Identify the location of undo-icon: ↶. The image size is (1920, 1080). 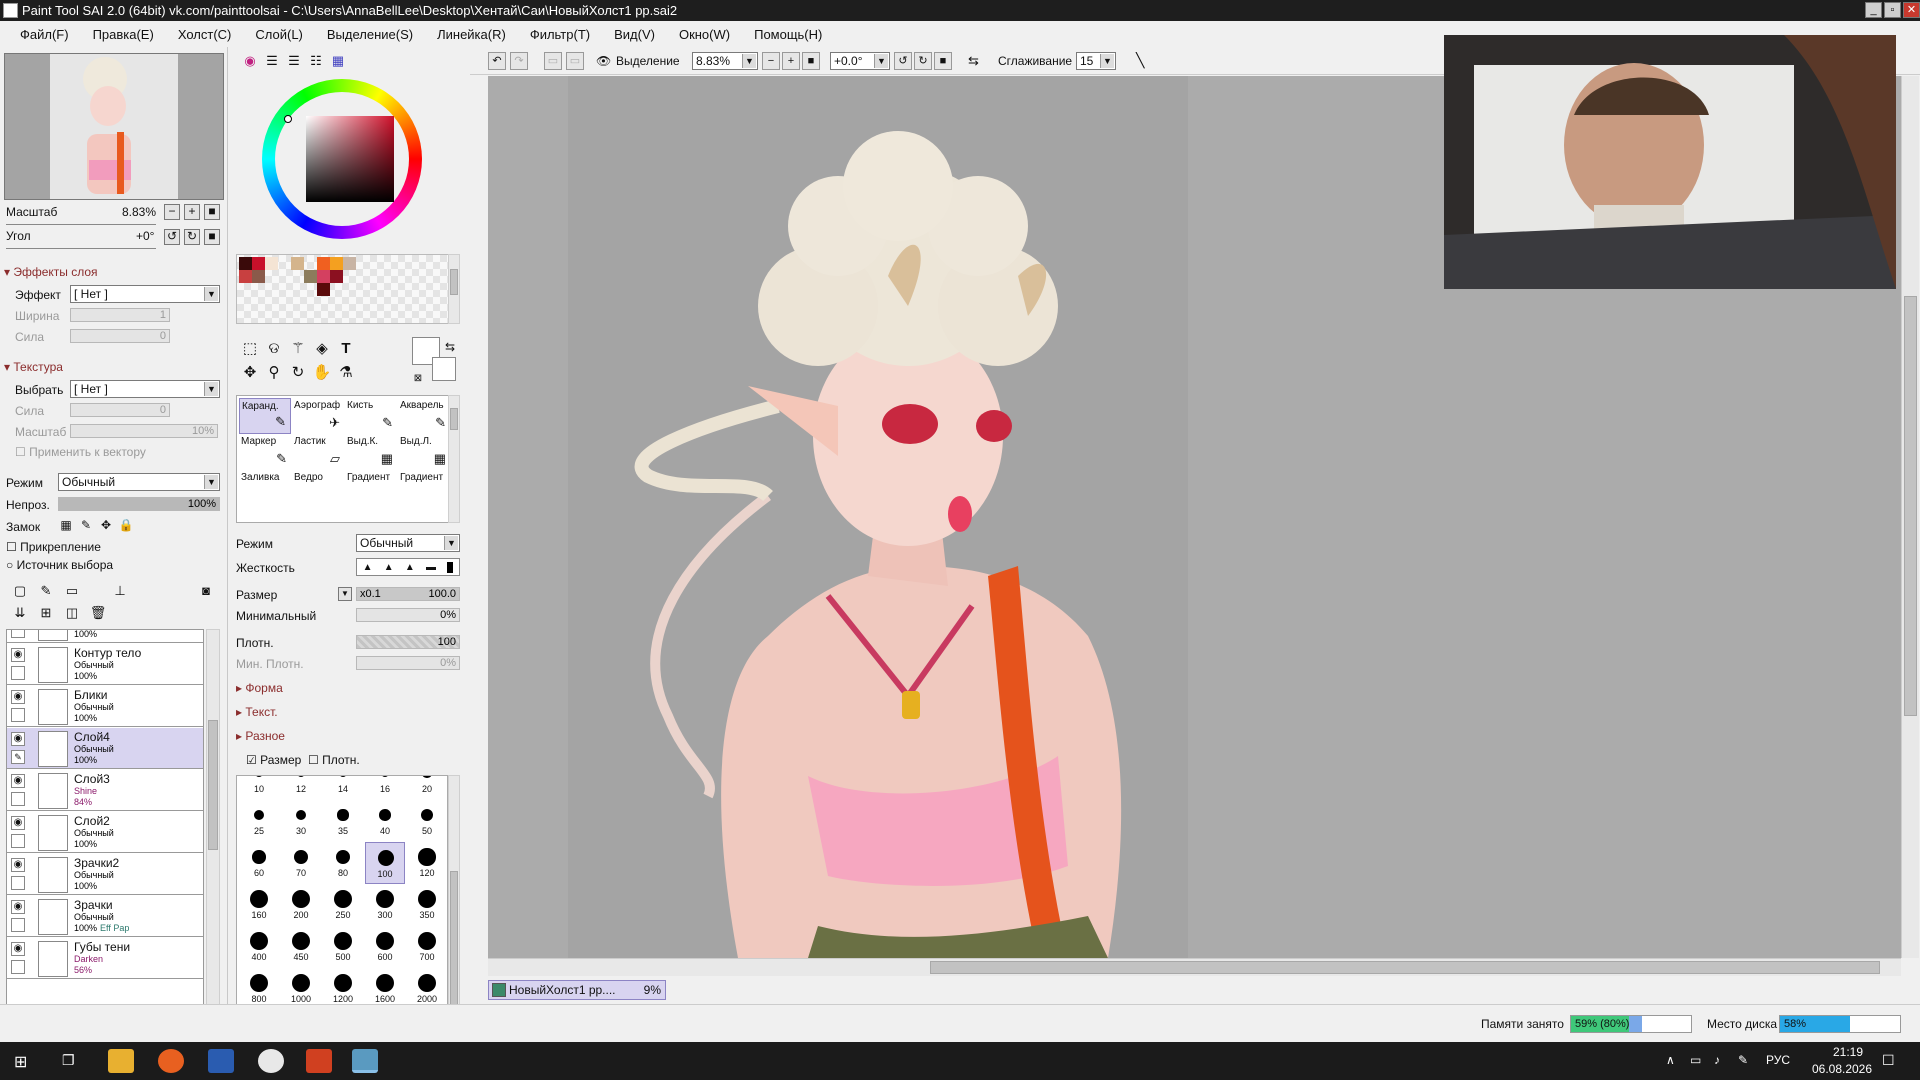
(497, 61).